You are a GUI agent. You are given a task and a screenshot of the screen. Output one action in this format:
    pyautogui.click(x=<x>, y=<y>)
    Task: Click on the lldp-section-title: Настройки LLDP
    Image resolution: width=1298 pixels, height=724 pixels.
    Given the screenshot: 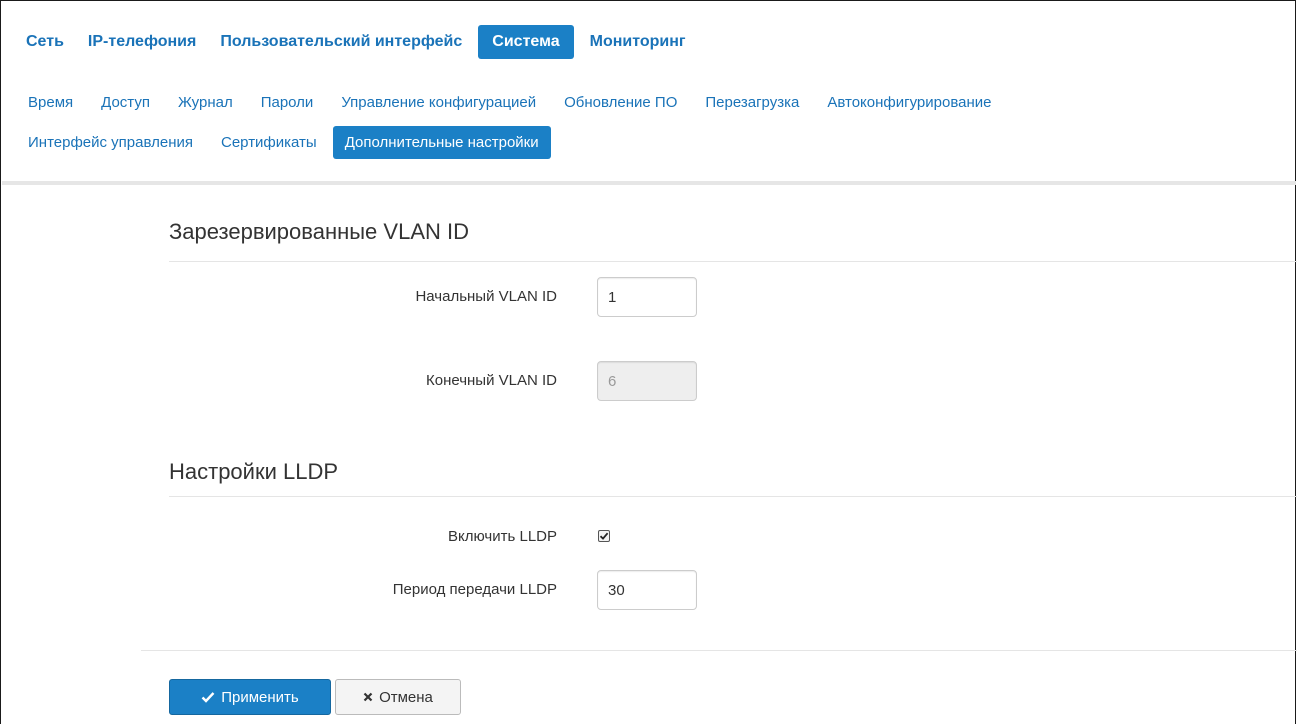 What is the action you would take?
    pyautogui.click(x=254, y=471)
    